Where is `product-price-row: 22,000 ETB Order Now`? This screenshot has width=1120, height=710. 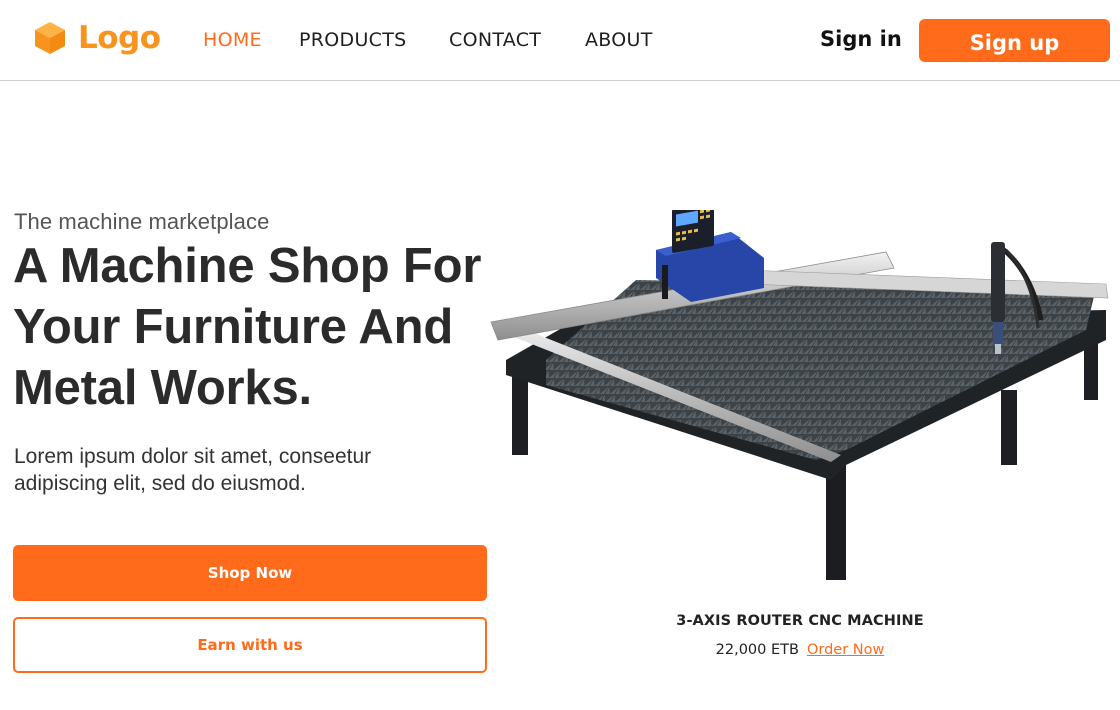
product-price-row: 22,000 ETB Order Now is located at coordinates (800, 650).